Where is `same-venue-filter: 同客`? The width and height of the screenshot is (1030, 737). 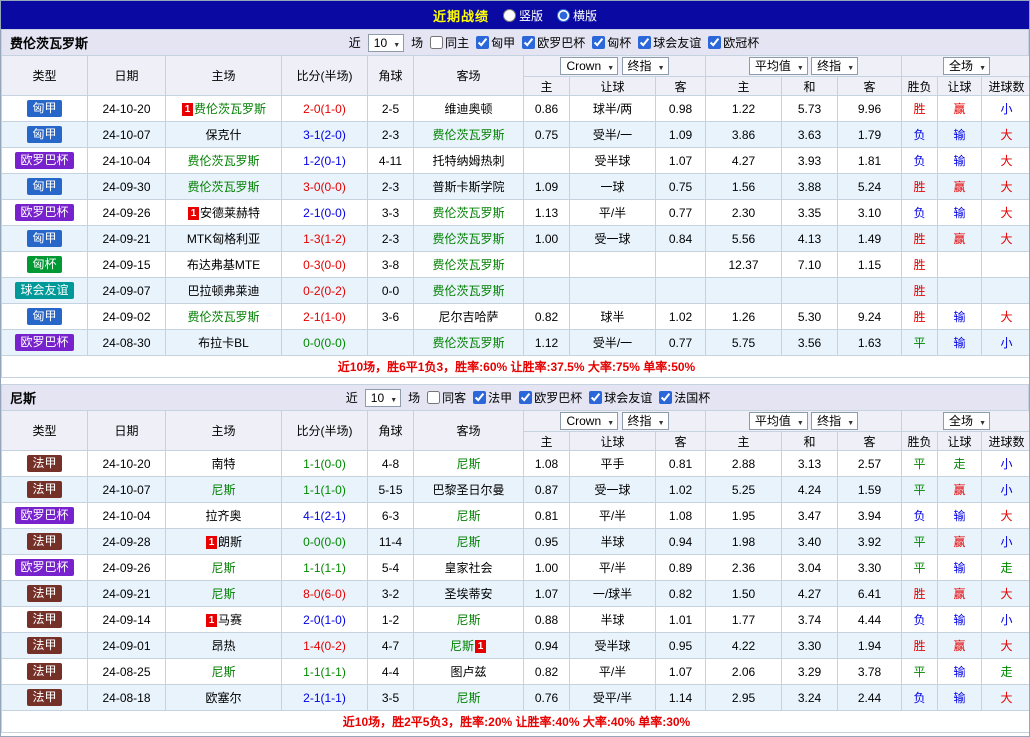 same-venue-filter: 同客 is located at coordinates (446, 397).